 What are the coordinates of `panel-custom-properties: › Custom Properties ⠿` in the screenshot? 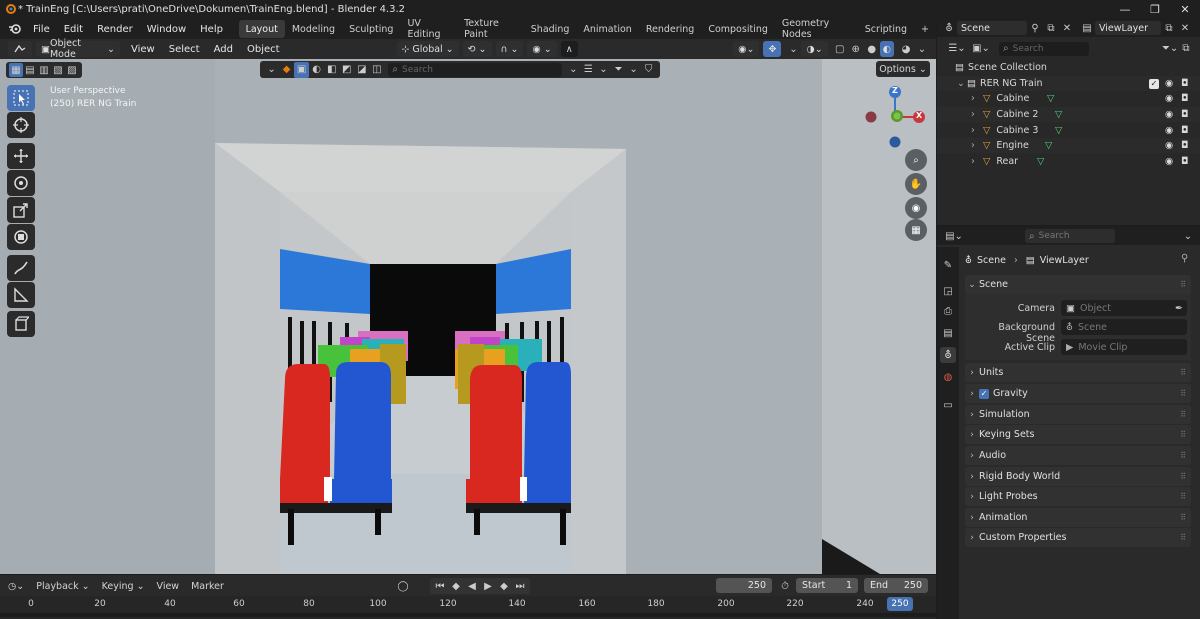 It's located at (1078, 537).